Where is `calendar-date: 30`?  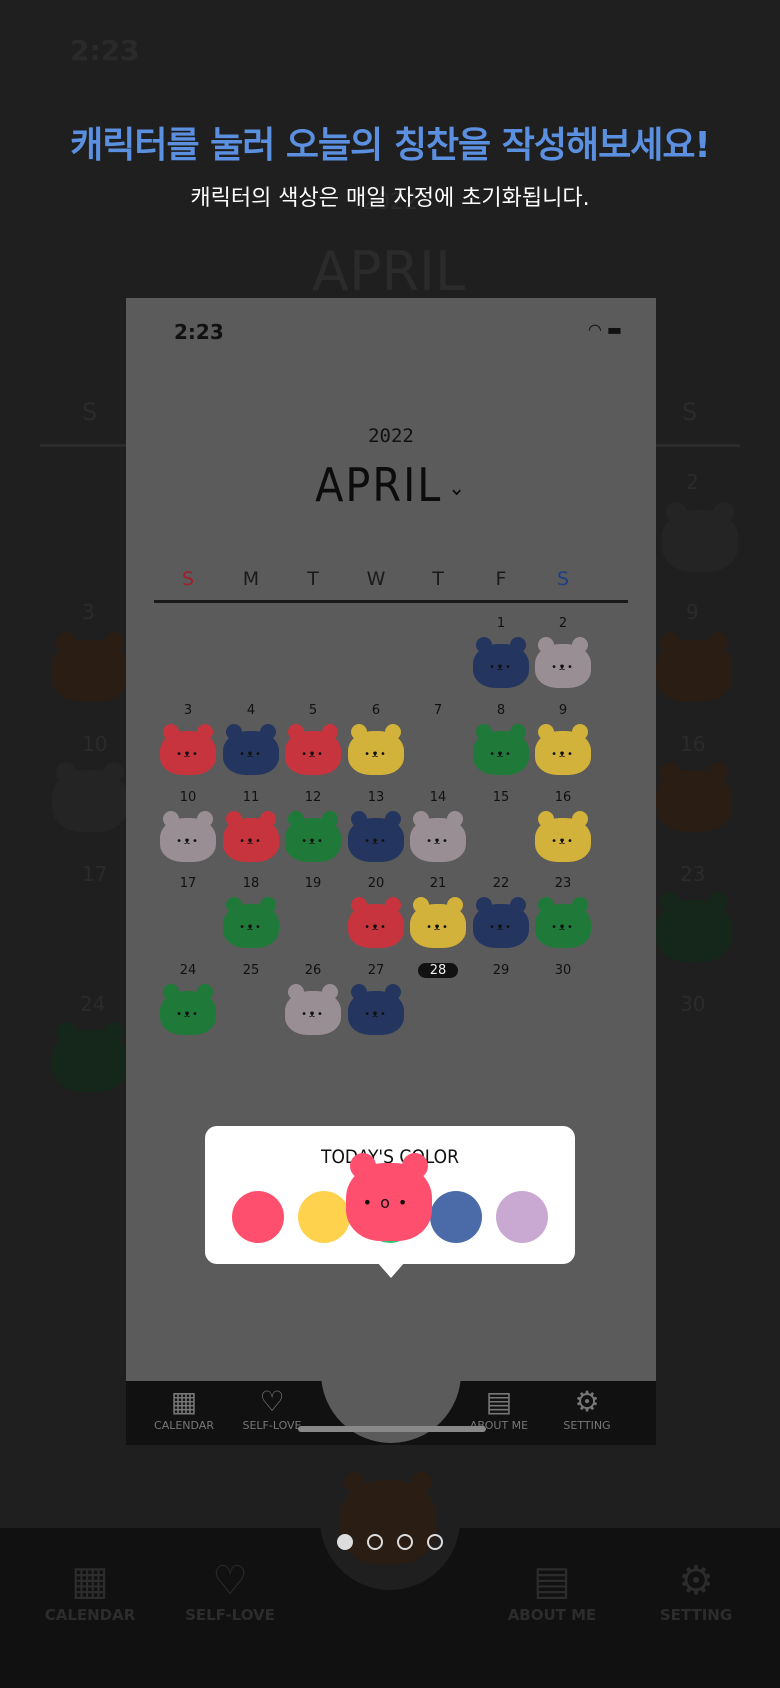 calendar-date: 30 is located at coordinates (563, 970).